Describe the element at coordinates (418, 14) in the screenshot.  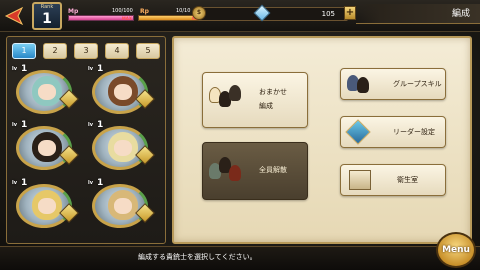
I see `page-title: 編成` at that location.